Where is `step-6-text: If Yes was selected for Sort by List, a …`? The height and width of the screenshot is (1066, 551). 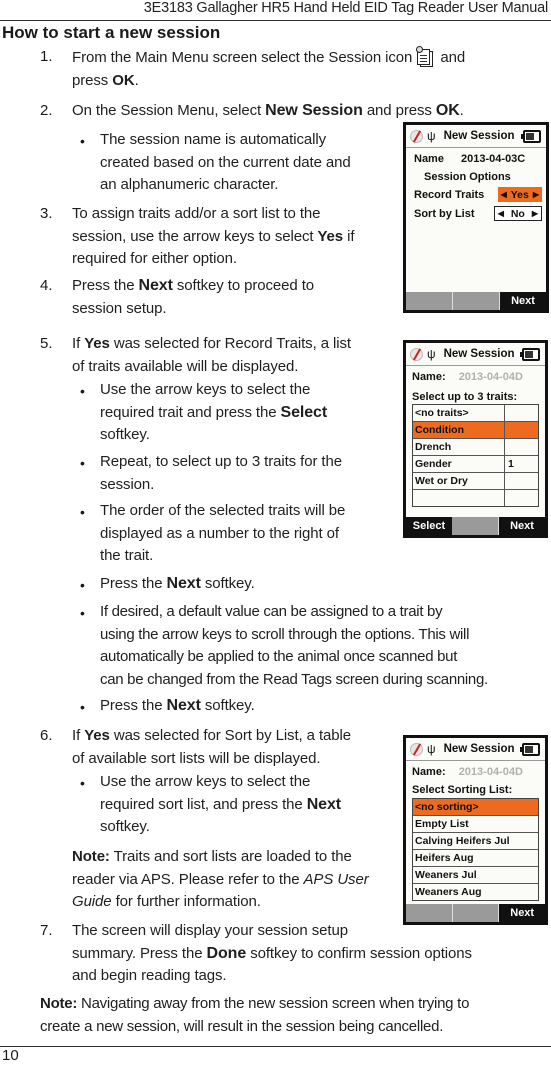 step-6-text: If Yes was selected for Sort by List, a … is located at coordinates (211, 747).